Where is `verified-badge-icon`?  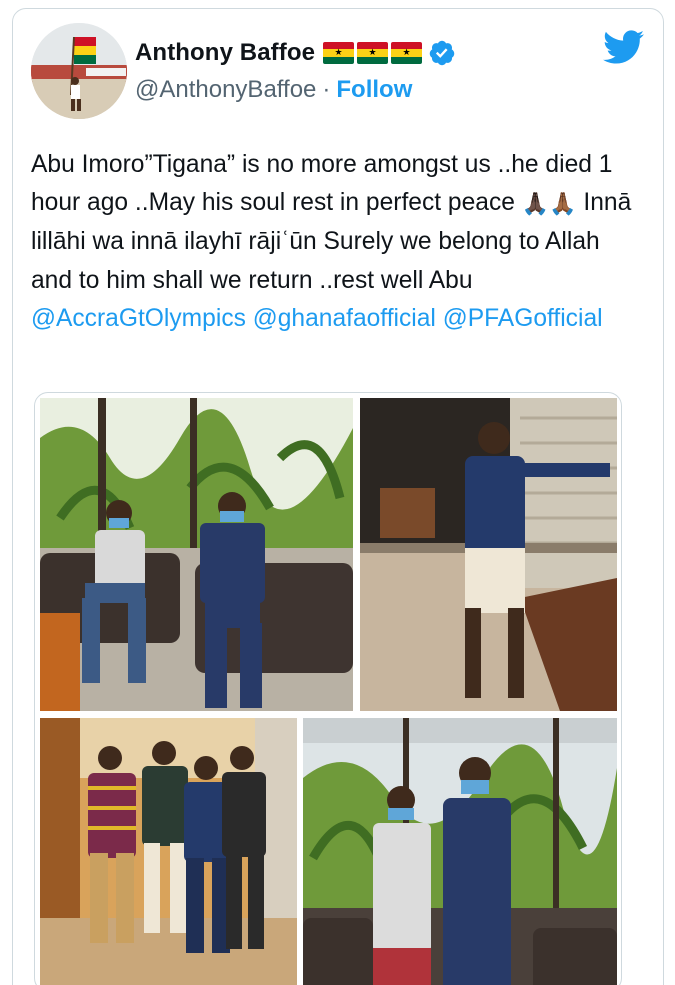
verified-badge-icon is located at coordinates (442, 53).